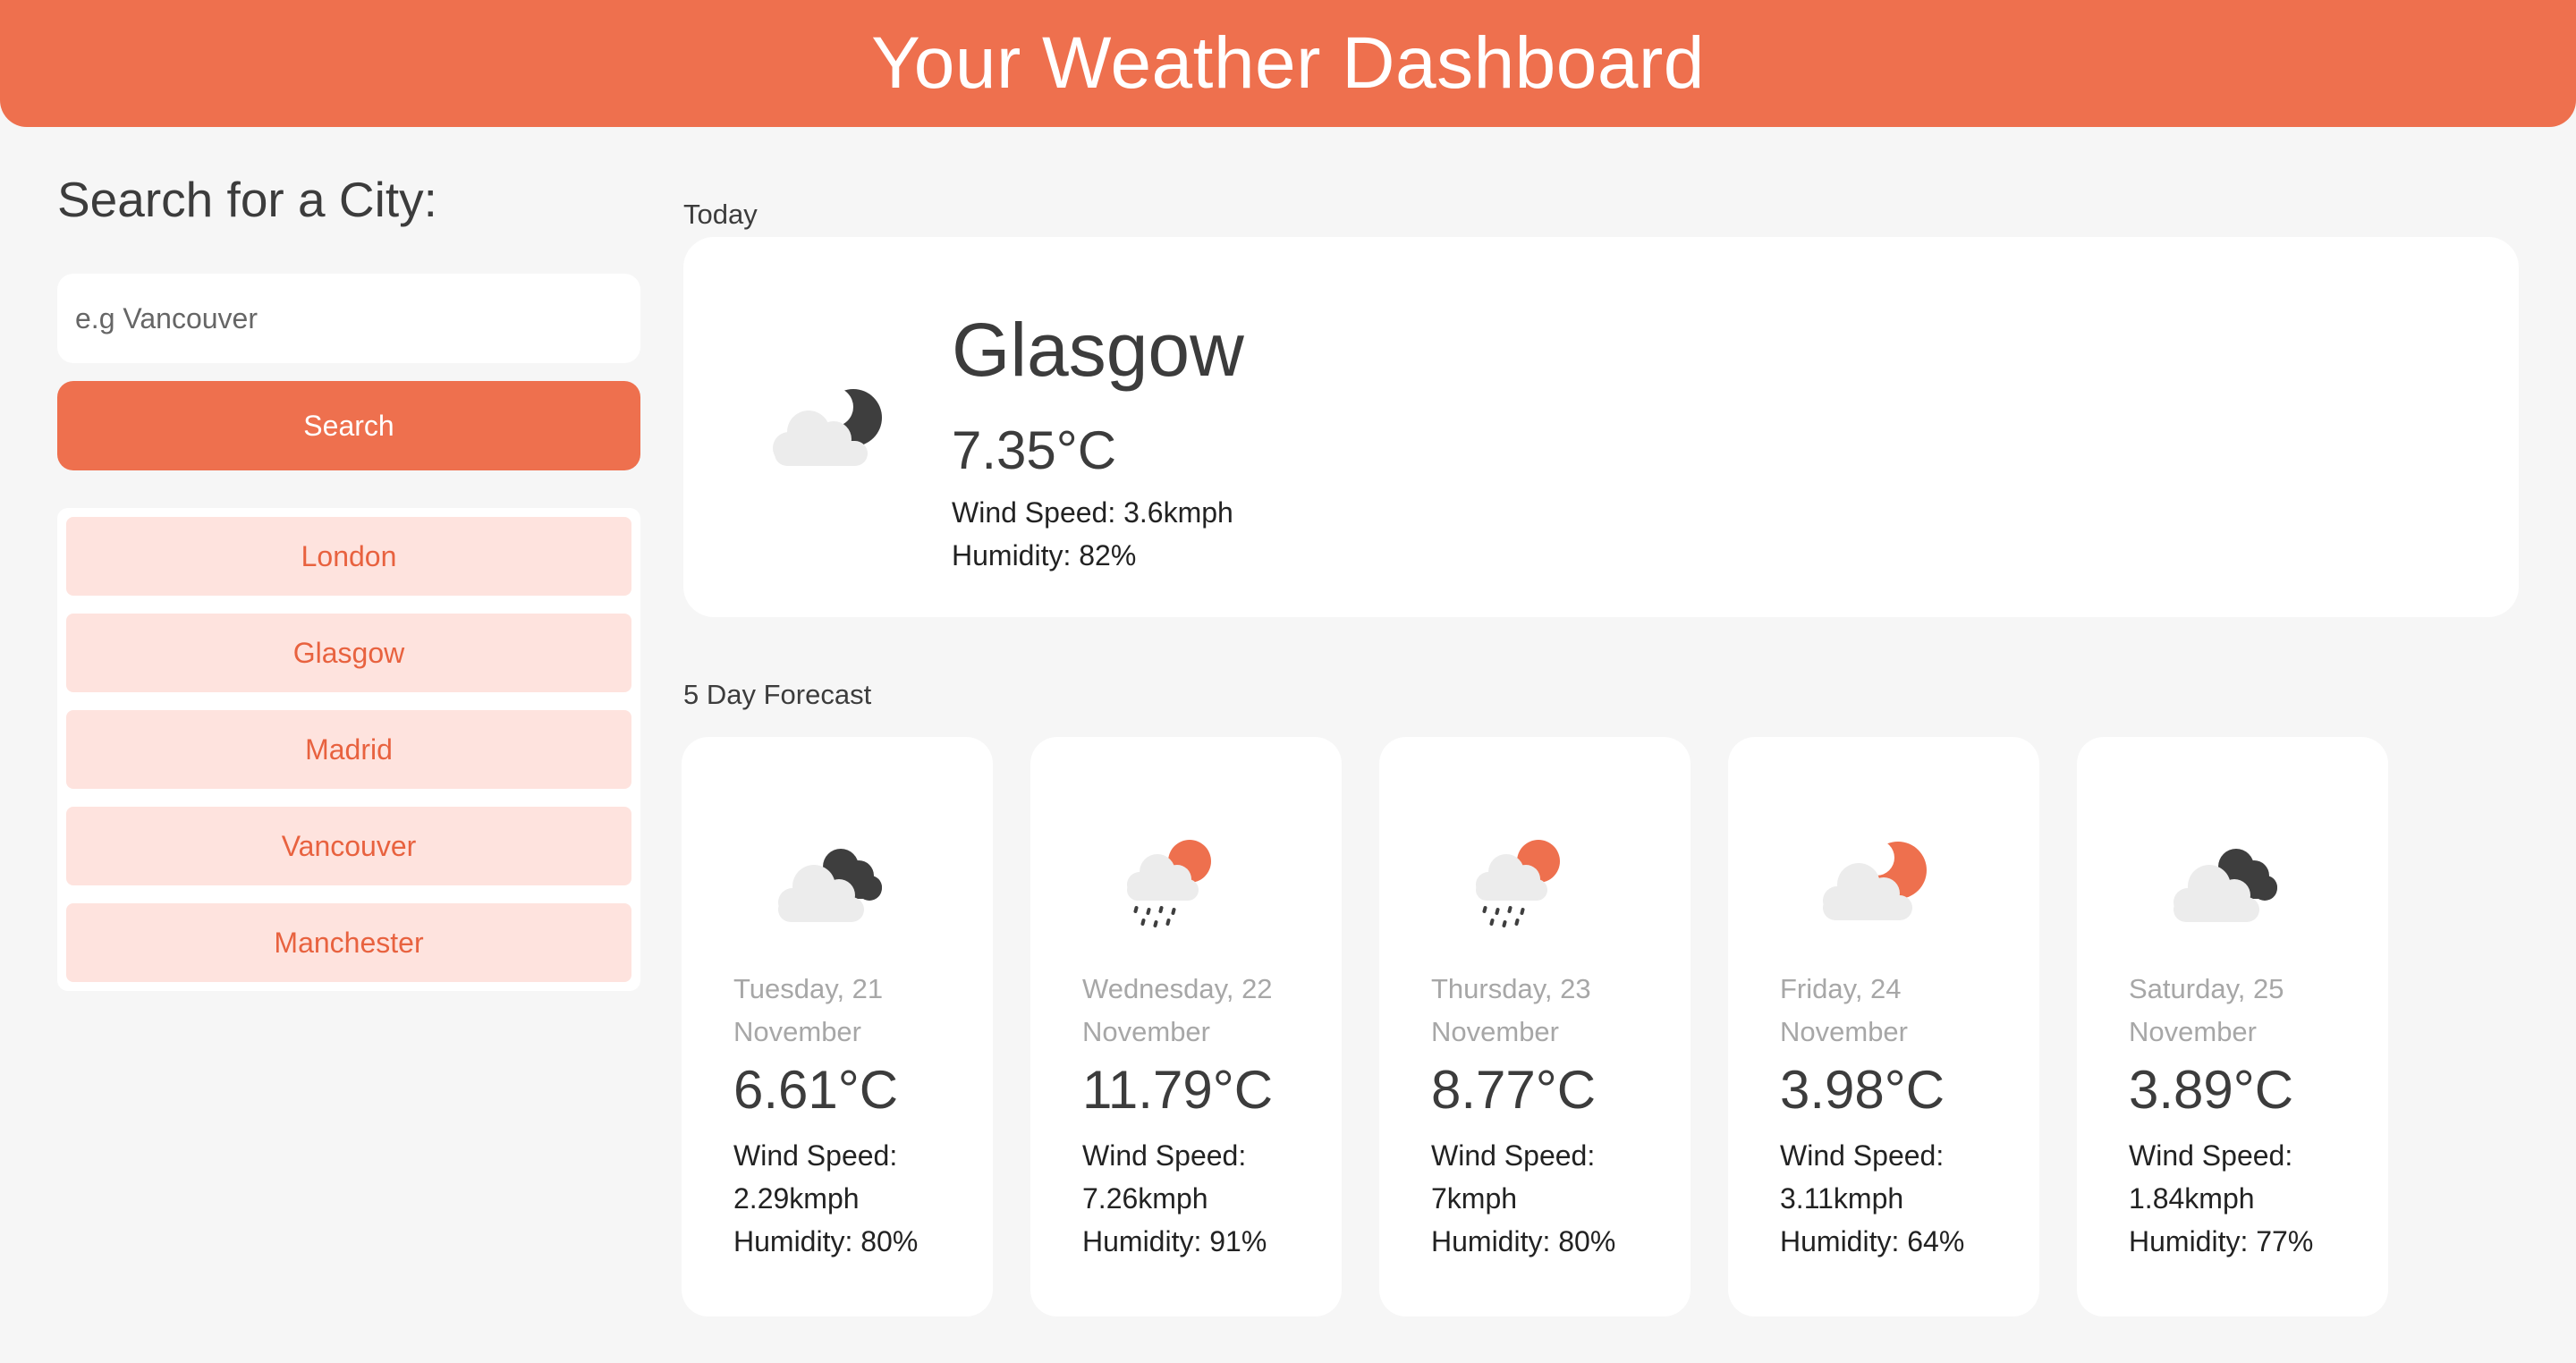 This screenshot has height=1363, width=2576. I want to click on forecast-temperature: 8.77°C, so click(1514, 1090).